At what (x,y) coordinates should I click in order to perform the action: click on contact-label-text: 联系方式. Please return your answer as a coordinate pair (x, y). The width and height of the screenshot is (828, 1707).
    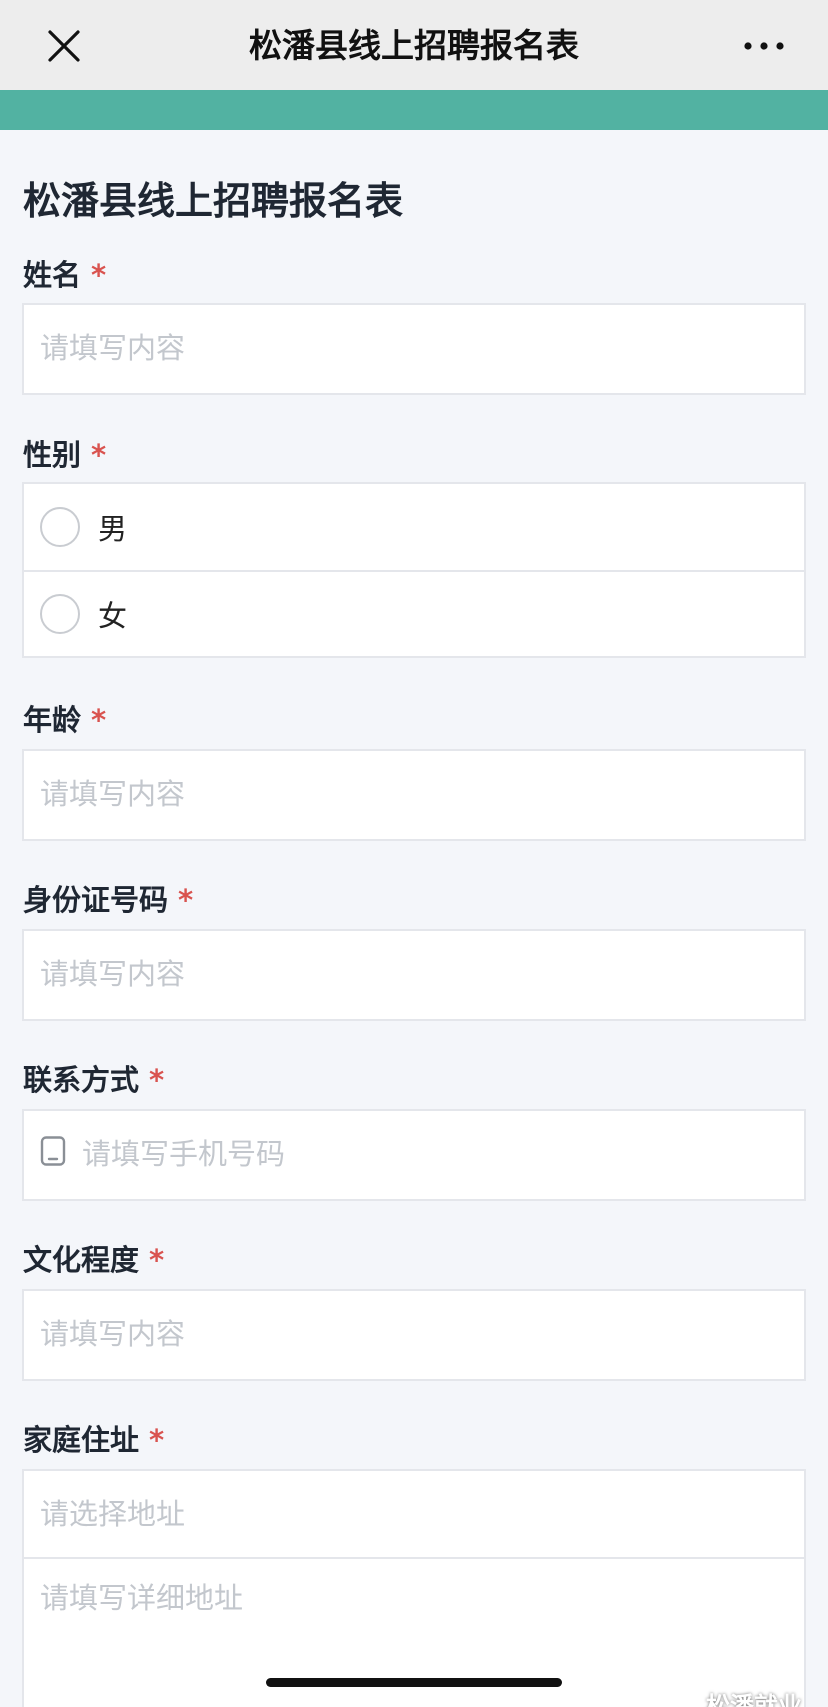
    Looking at the image, I should click on (81, 1080).